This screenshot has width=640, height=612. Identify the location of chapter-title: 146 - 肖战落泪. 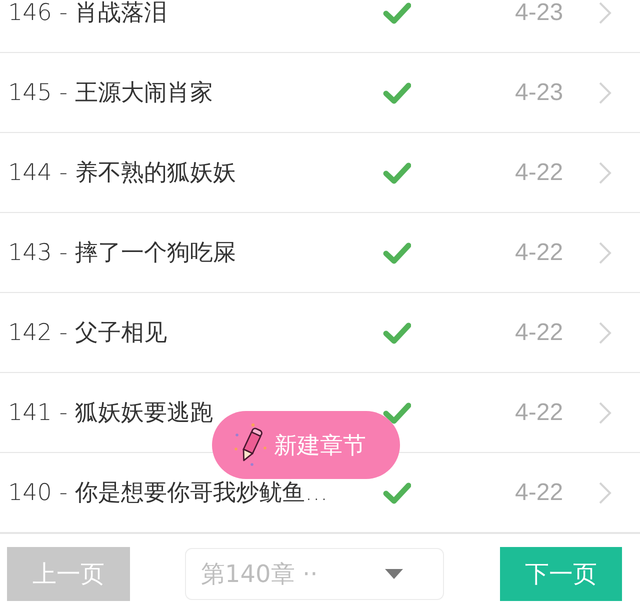
(87, 14).